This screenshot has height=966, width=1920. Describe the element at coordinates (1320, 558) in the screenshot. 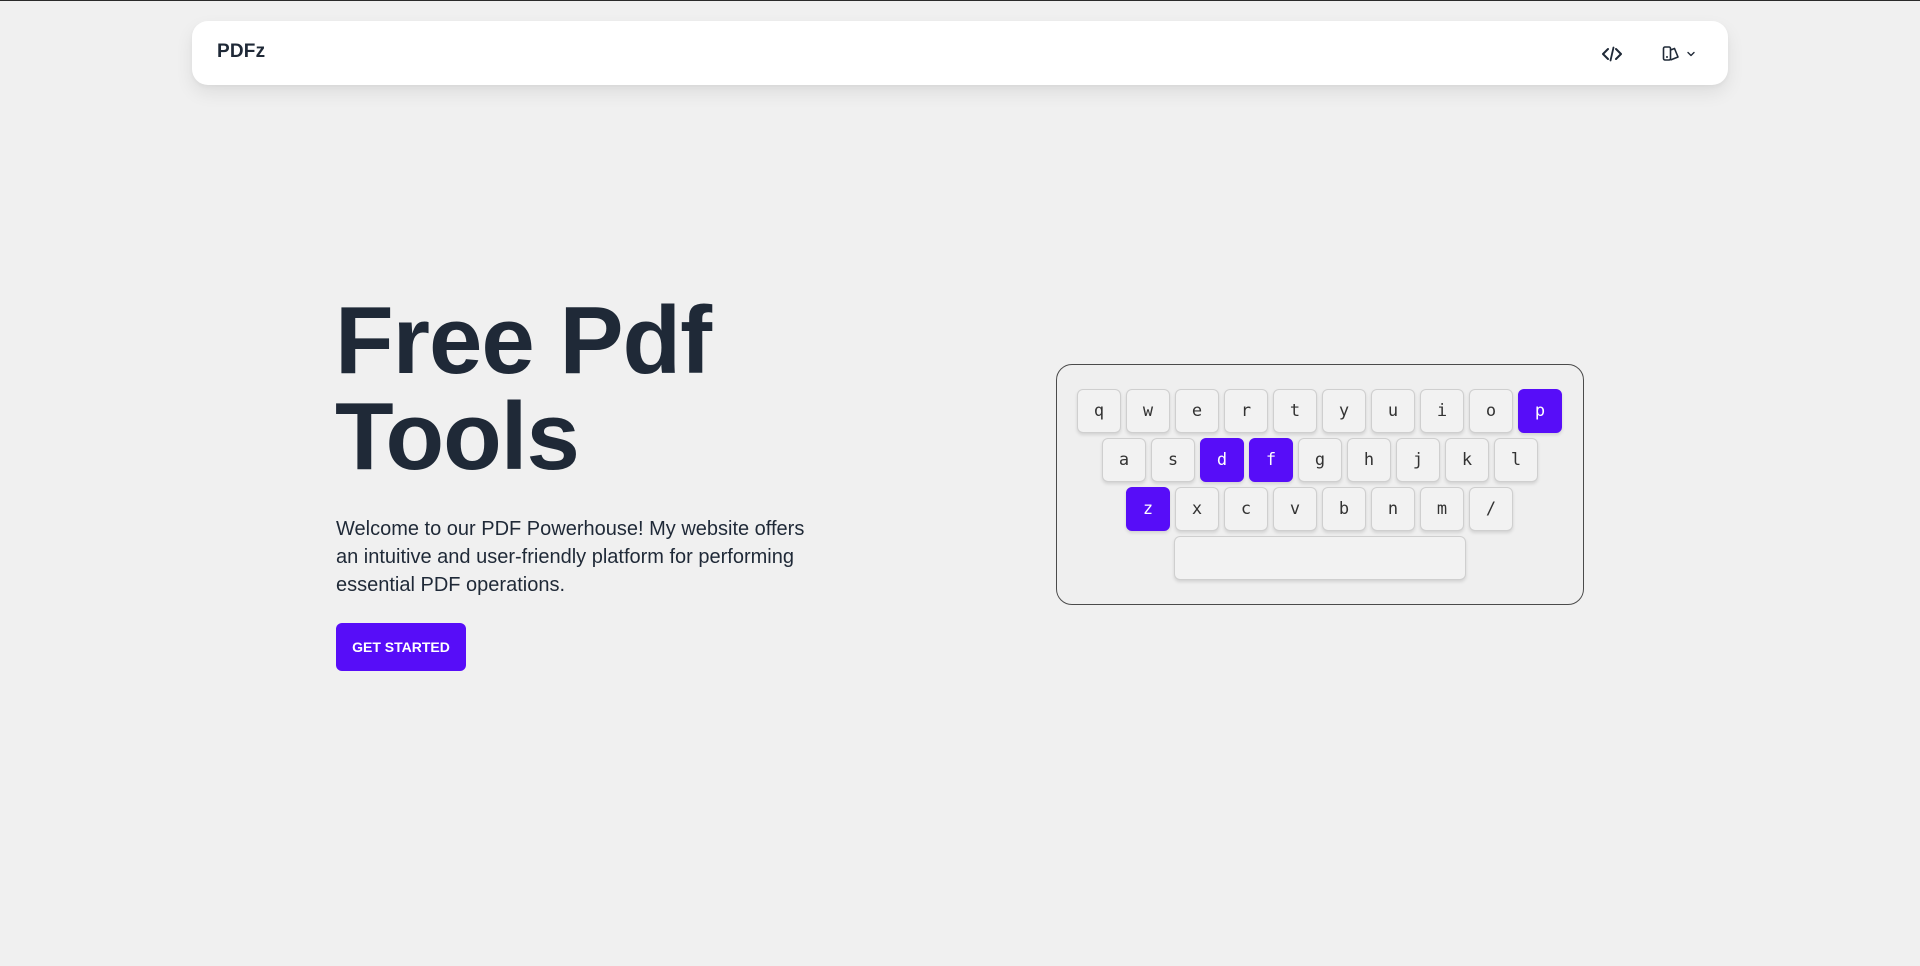

I see `key-space` at that location.